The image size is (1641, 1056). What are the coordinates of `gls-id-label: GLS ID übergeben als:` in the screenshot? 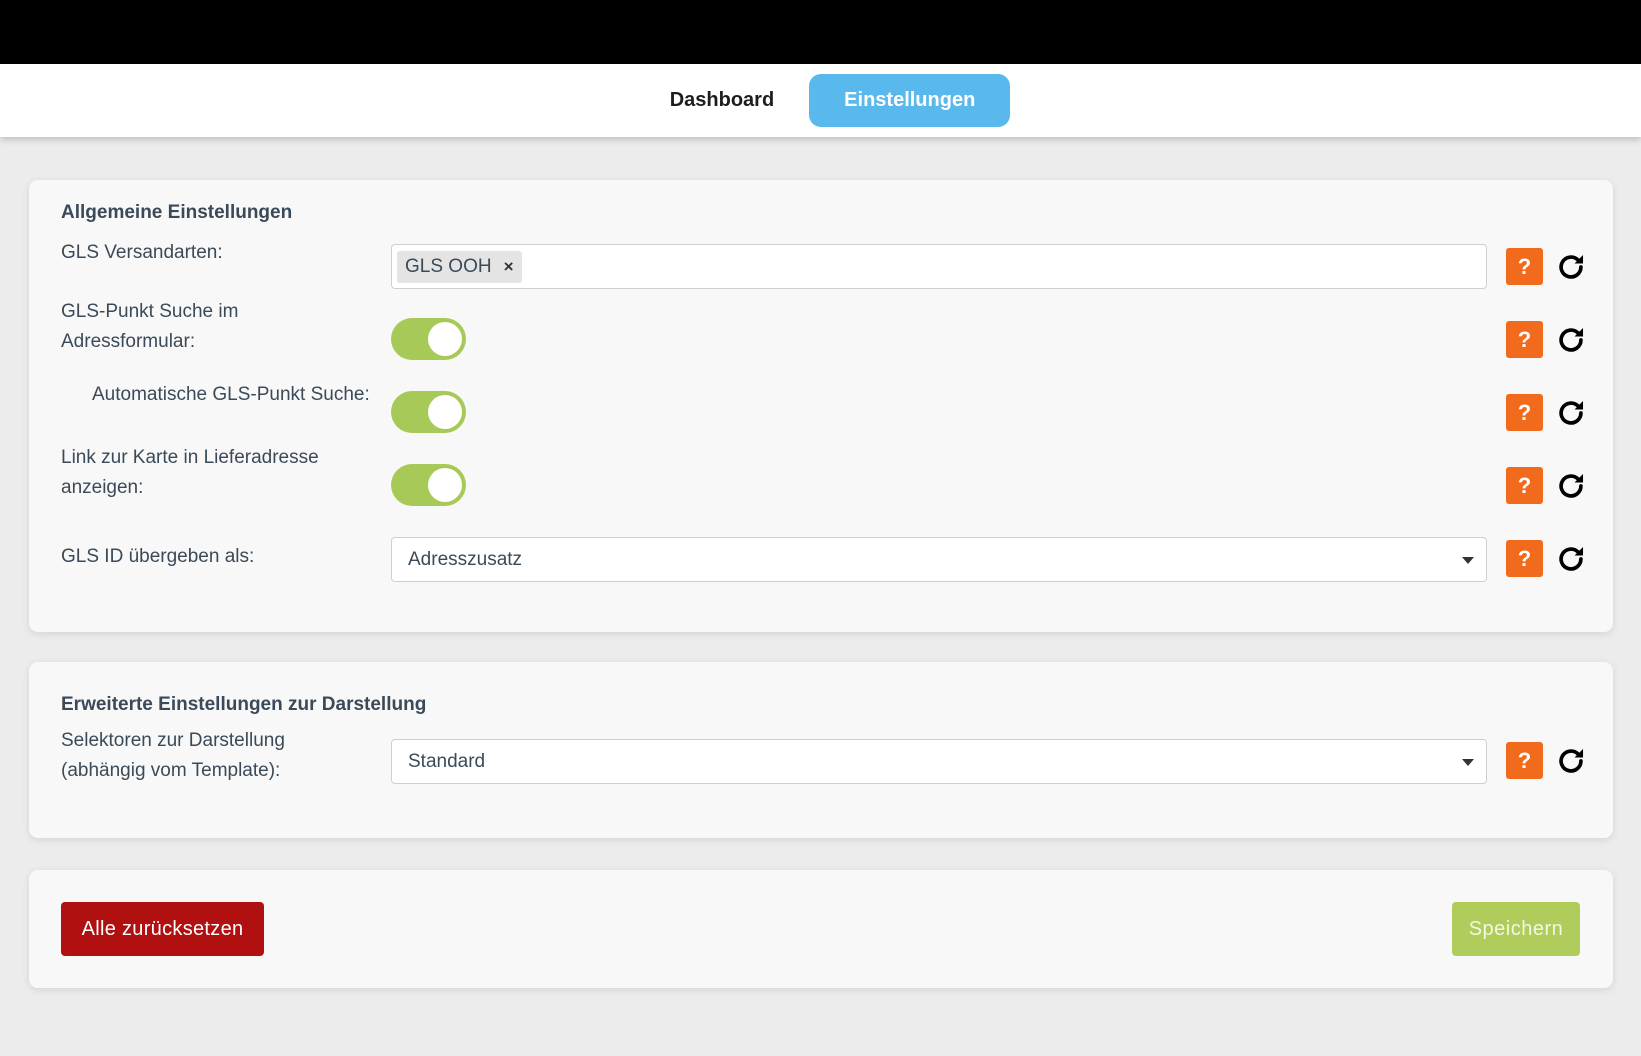 It's located at (158, 556).